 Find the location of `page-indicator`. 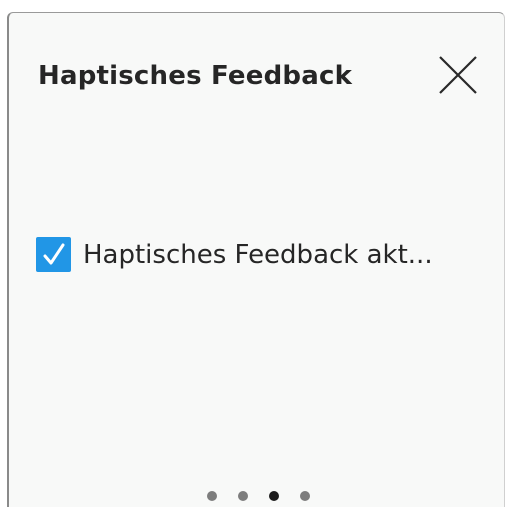

page-indicator is located at coordinates (258, 496).